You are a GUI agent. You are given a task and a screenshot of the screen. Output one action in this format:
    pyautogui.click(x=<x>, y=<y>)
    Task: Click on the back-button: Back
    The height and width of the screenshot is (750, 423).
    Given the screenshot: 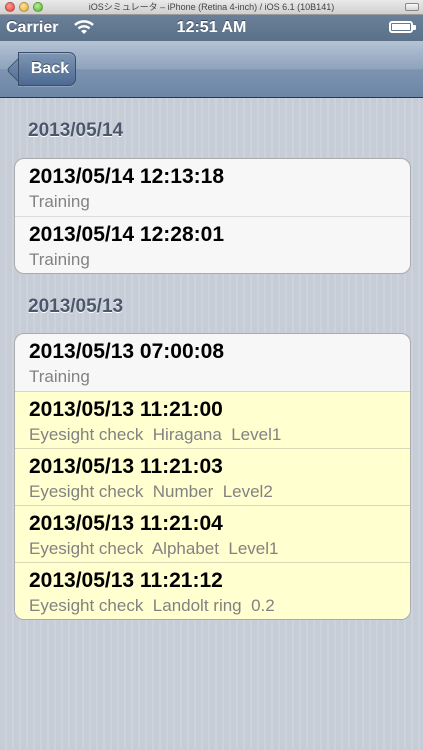 What is the action you would take?
    pyautogui.click(x=40, y=69)
    